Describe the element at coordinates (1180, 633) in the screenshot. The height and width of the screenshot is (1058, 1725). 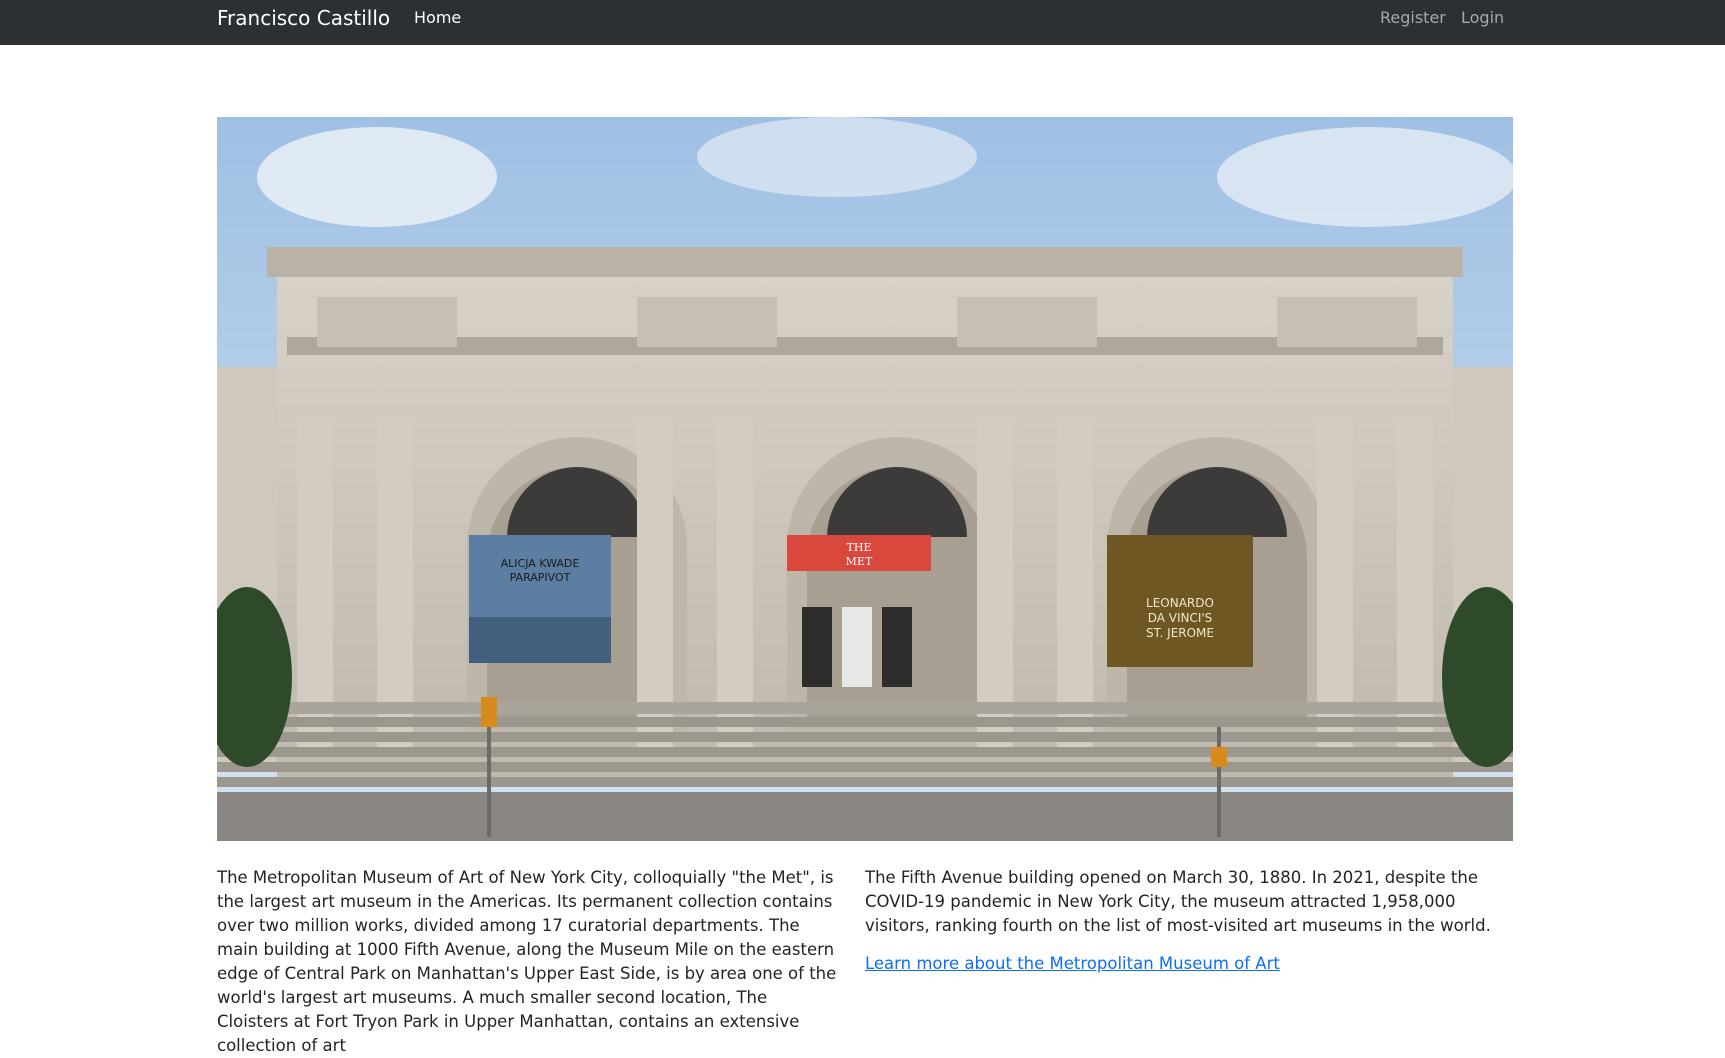
I see `banner-right-line3: ST. JEROME` at that location.